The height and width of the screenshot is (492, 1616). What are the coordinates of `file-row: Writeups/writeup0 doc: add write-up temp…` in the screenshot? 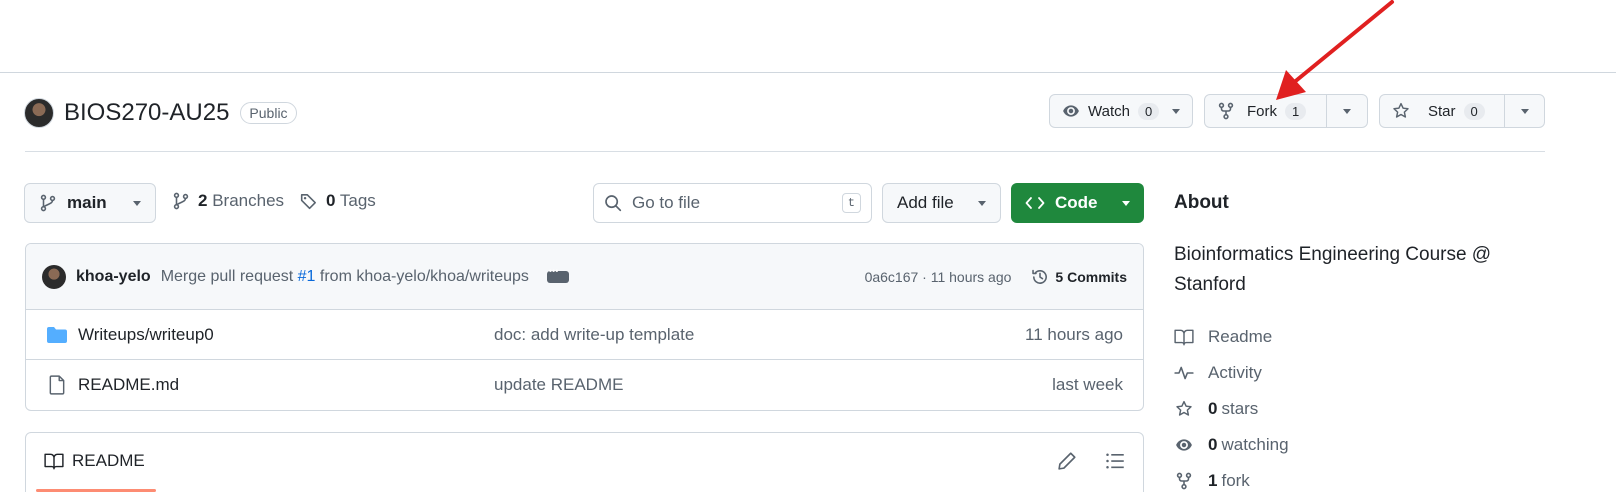 It's located at (584, 335).